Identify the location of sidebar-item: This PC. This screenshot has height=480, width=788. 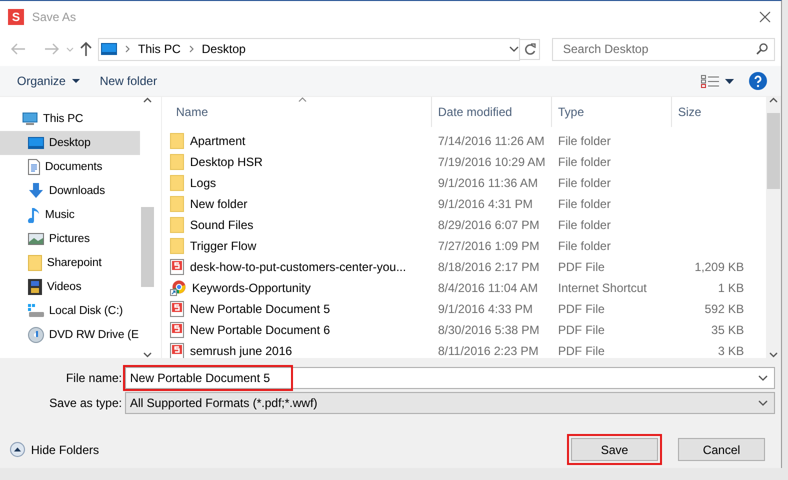
(70, 119).